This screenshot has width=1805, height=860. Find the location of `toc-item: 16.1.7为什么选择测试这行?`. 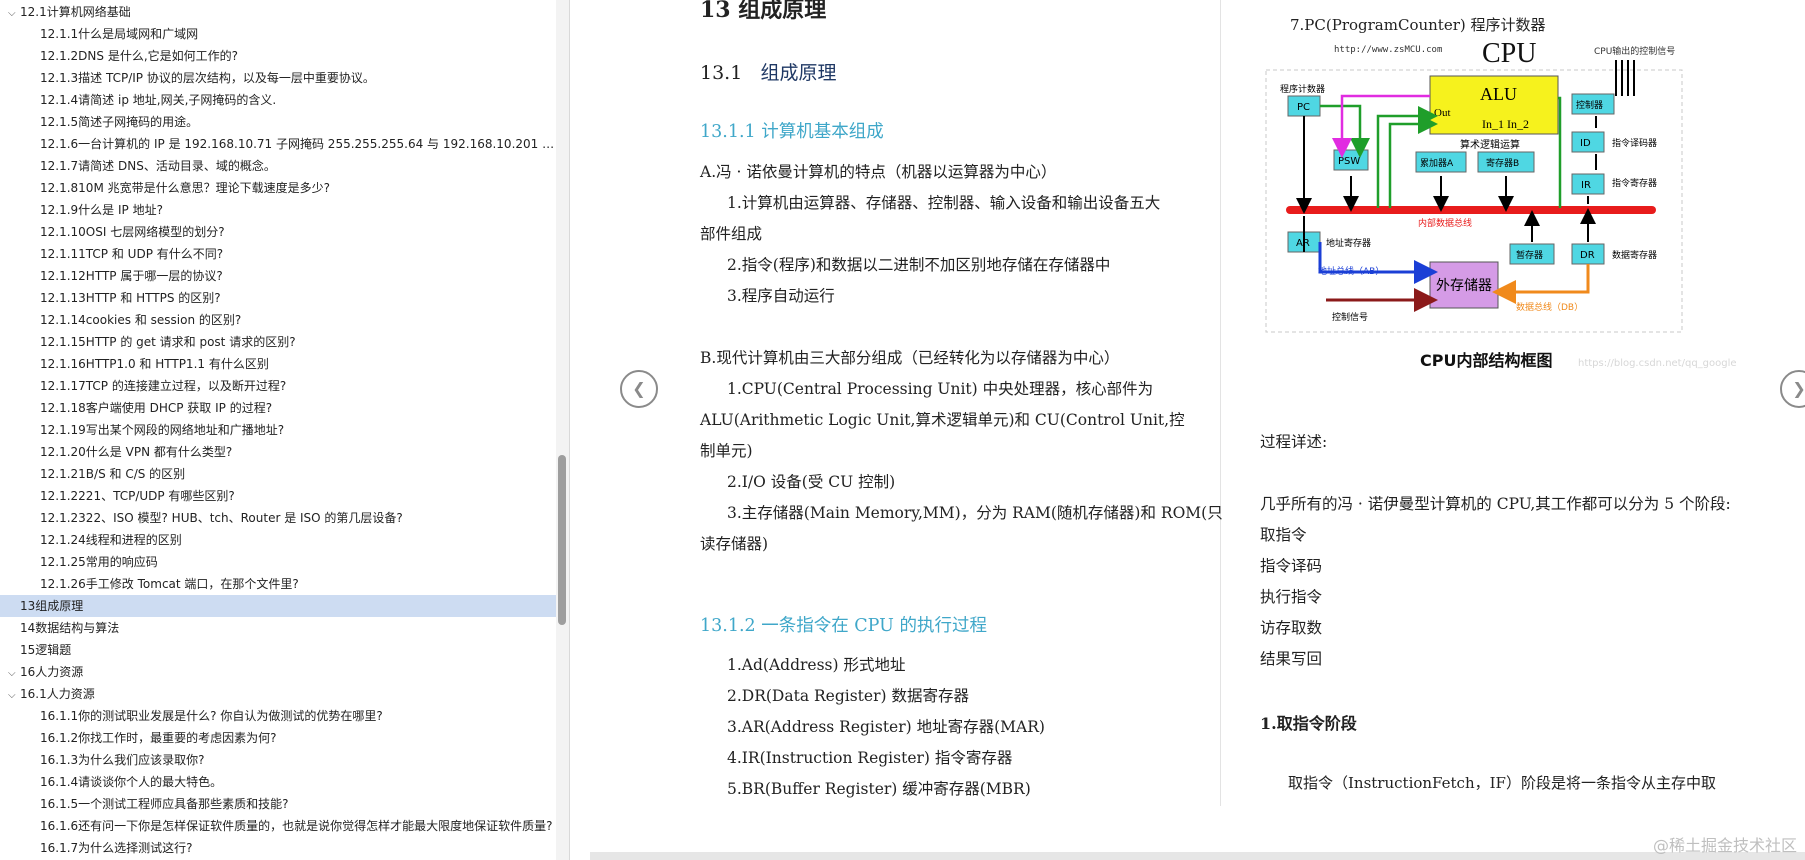

toc-item: 16.1.7为什么选择测试这行? is located at coordinates (278, 848).